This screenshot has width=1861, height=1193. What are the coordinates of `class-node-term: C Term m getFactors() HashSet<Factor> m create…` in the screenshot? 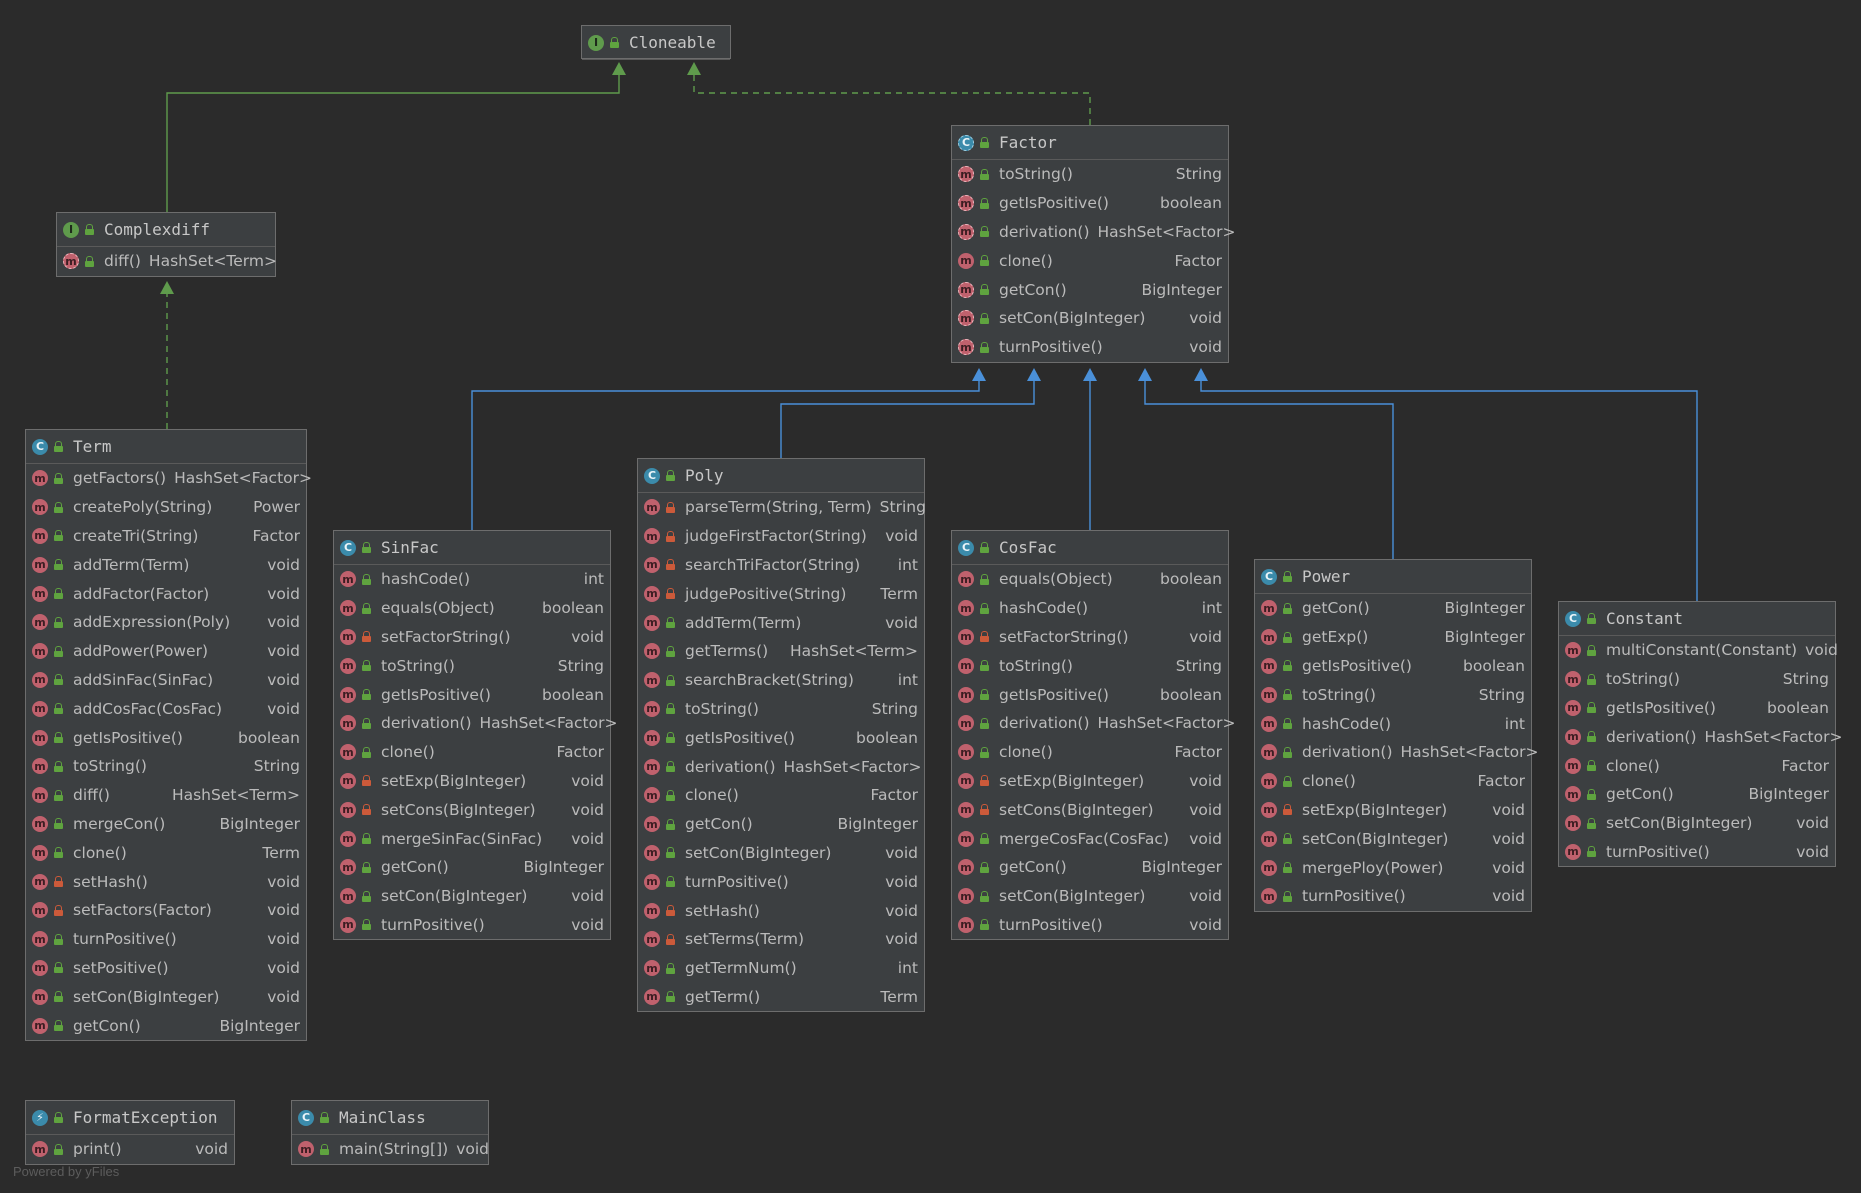 It's located at (168, 735).